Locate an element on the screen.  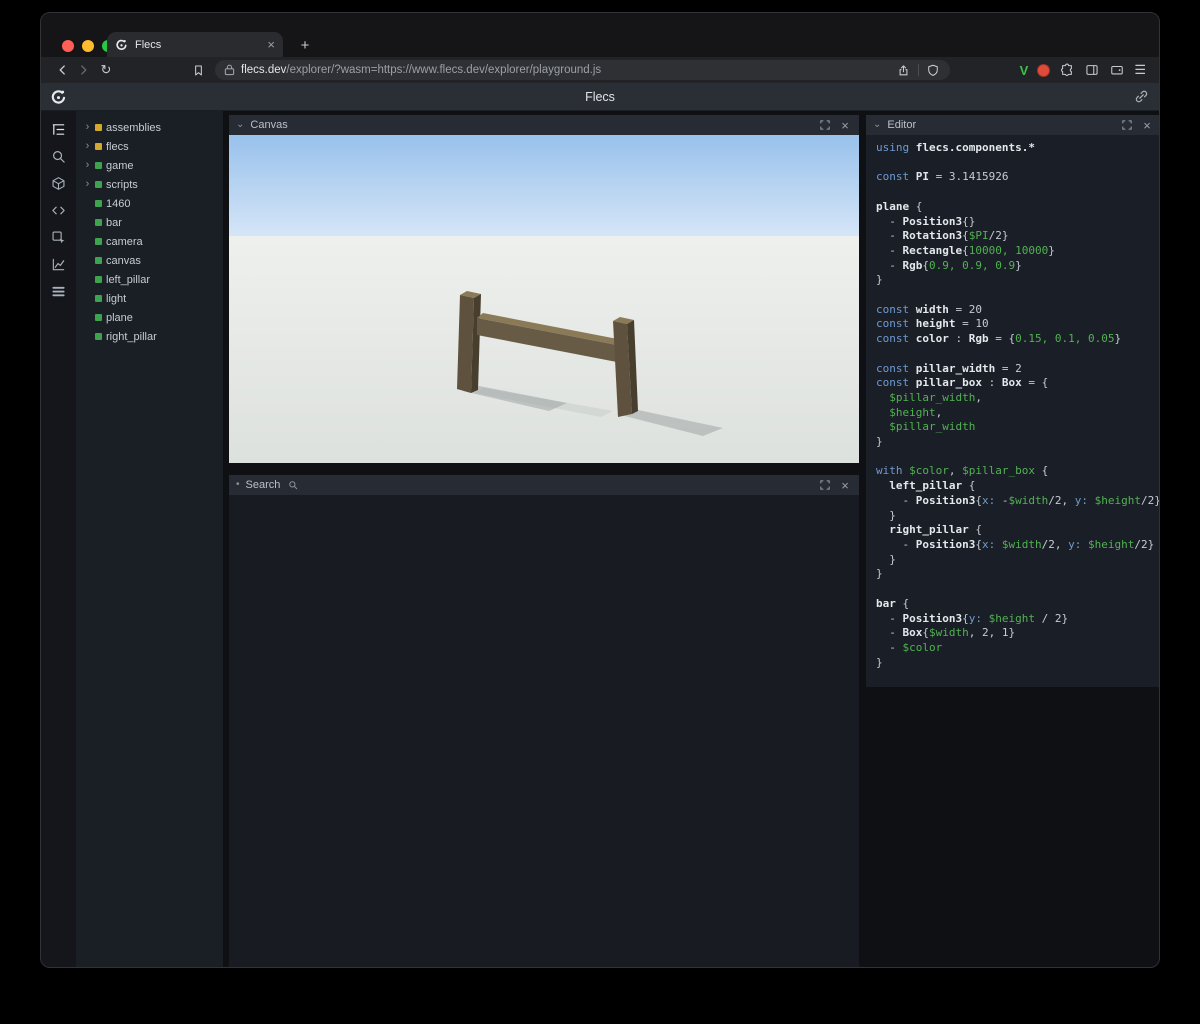
editor-panel-header: ⌄ Editor × is located at coordinates (1012, 125).